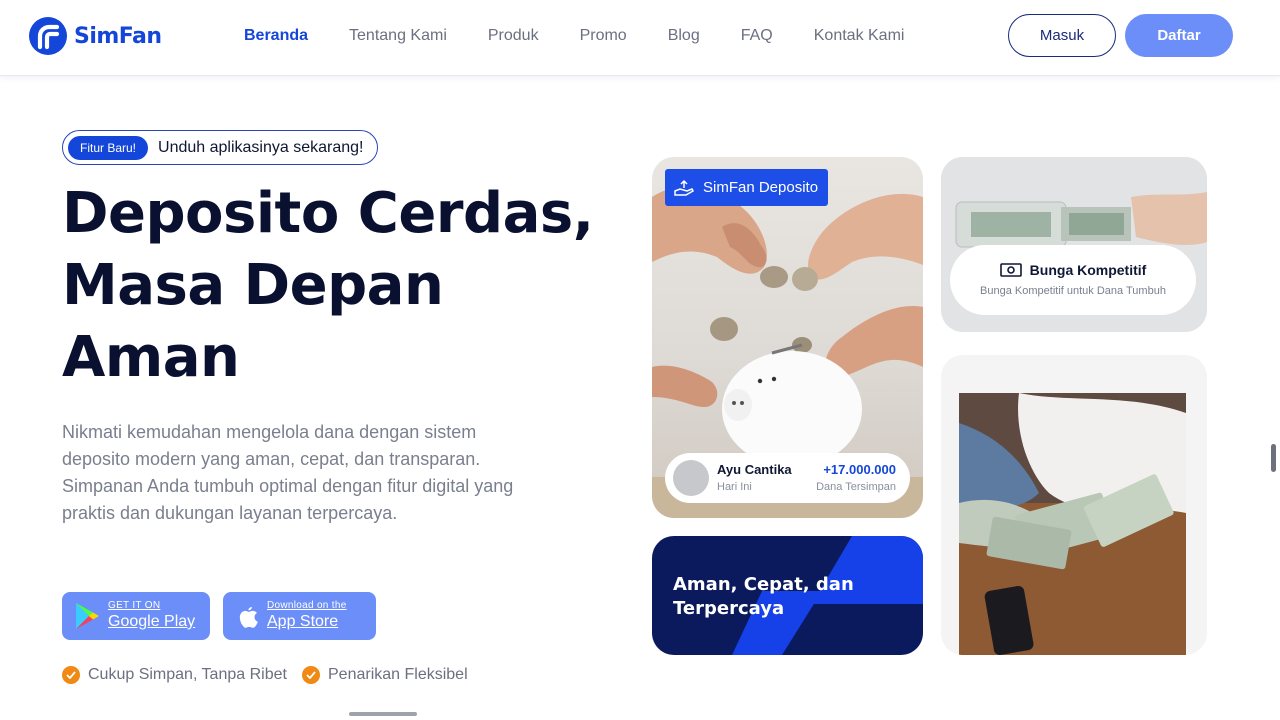 The width and height of the screenshot is (1280, 720). Describe the element at coordinates (303, 621) in the screenshot. I see `app-store-big-text: App Store` at that location.